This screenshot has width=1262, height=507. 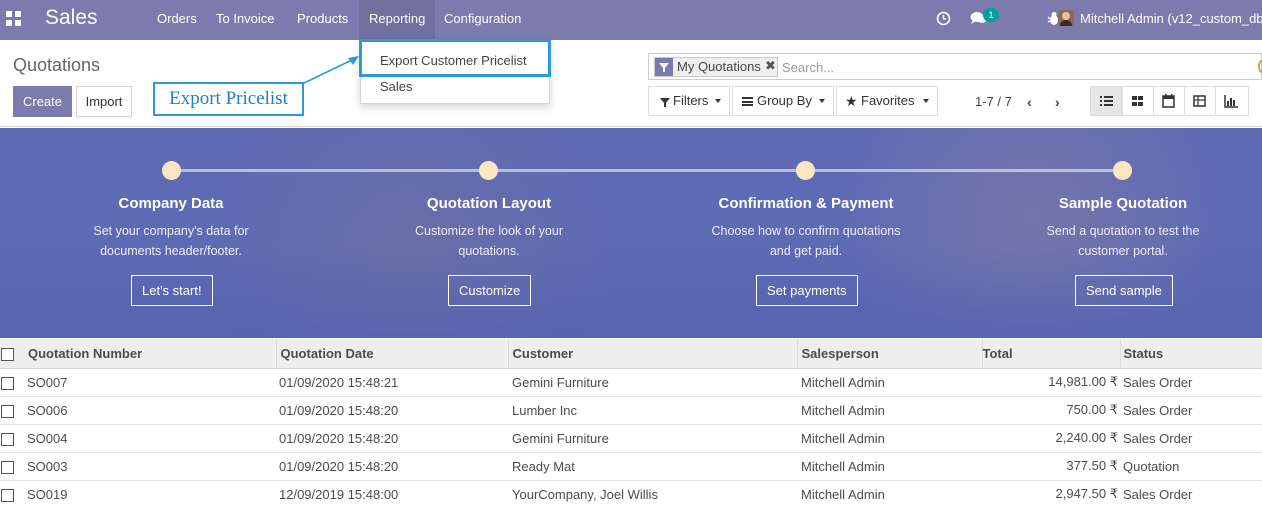 What do you see at coordinates (7, 354) in the screenshot?
I see `select-all-checkbox` at bounding box center [7, 354].